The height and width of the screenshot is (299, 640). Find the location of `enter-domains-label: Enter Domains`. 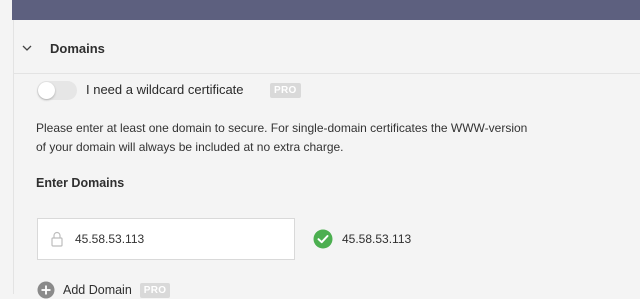

enter-domains-label: Enter Domains is located at coordinates (80, 183).